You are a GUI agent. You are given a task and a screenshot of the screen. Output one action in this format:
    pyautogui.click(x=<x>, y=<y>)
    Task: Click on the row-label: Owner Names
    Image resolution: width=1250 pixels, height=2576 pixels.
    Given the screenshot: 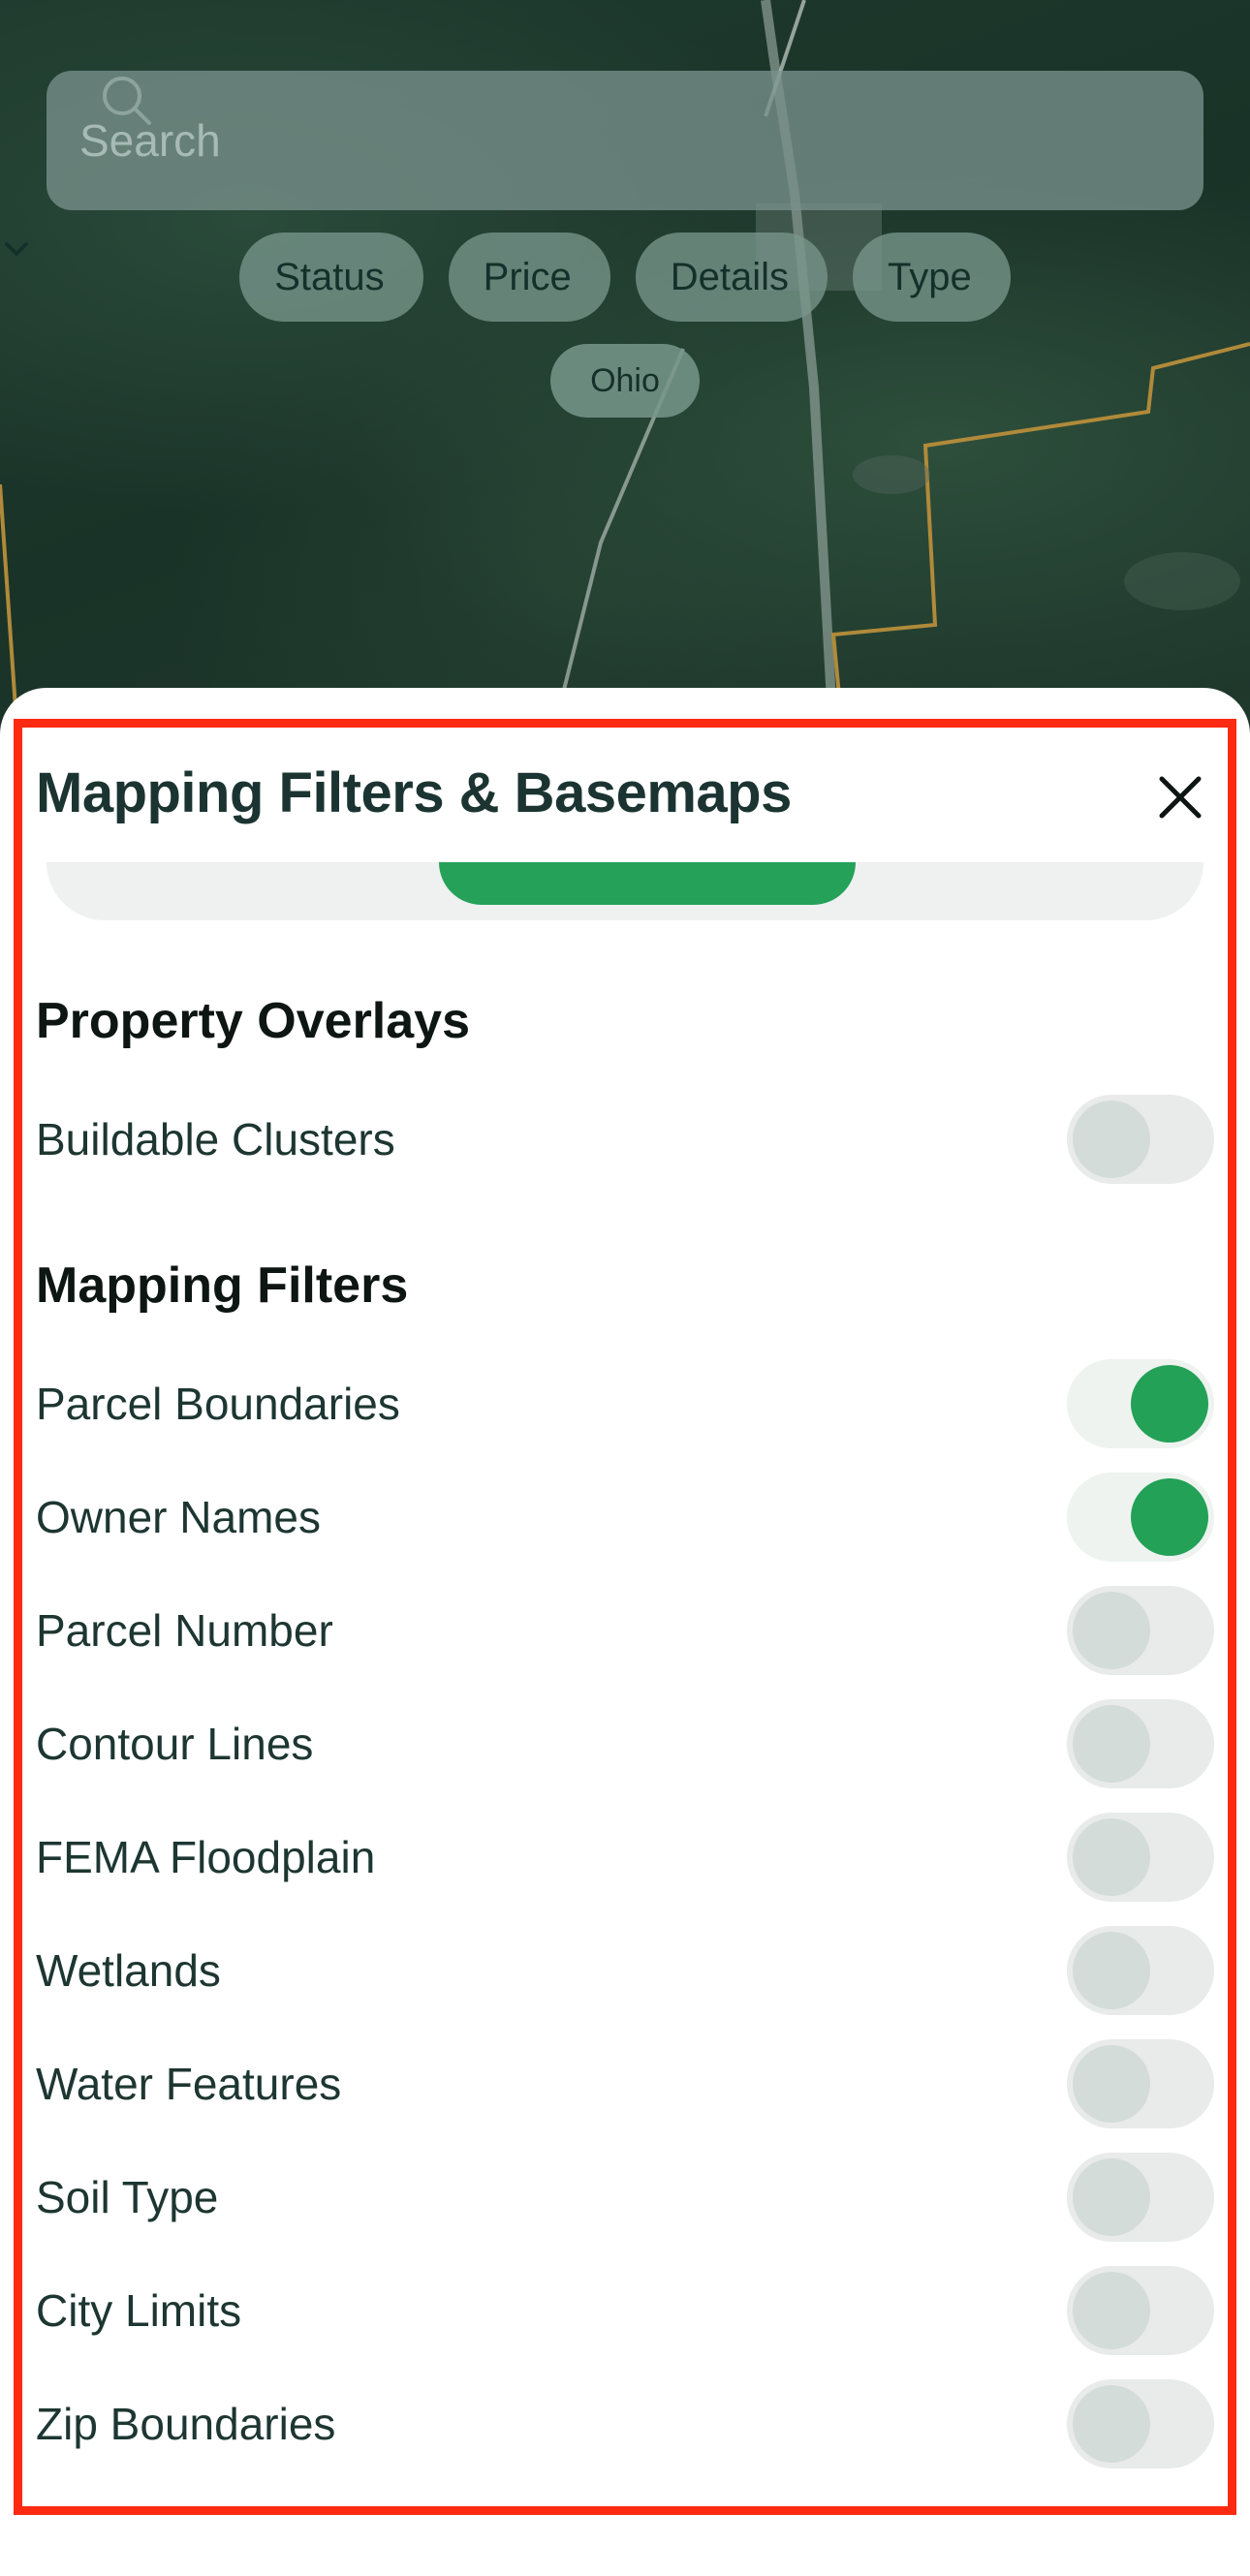 What is the action you would take?
    pyautogui.click(x=178, y=1517)
    